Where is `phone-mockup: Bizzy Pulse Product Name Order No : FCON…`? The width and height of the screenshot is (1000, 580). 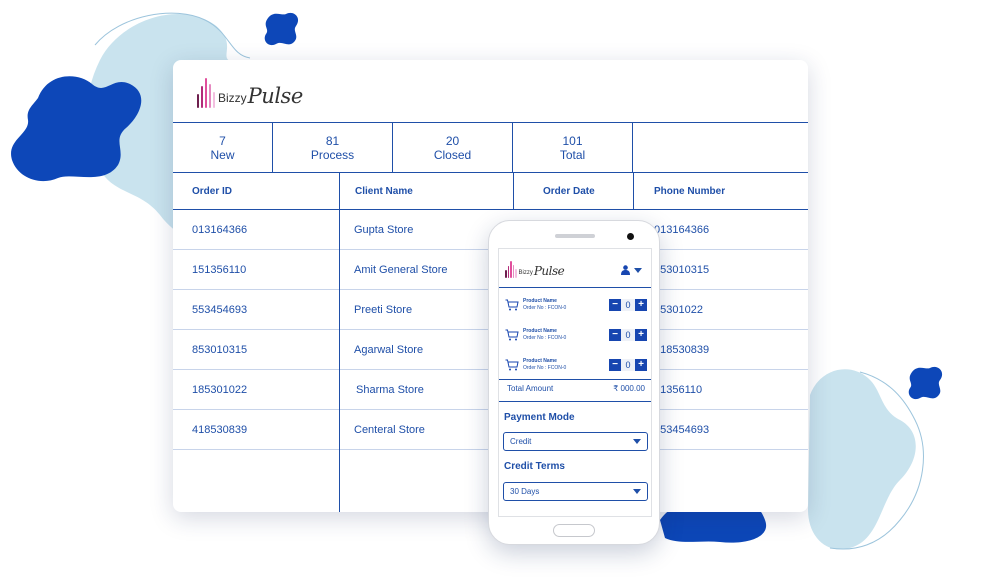 phone-mockup: Bizzy Pulse Product Name Order No : FCON… is located at coordinates (574, 382).